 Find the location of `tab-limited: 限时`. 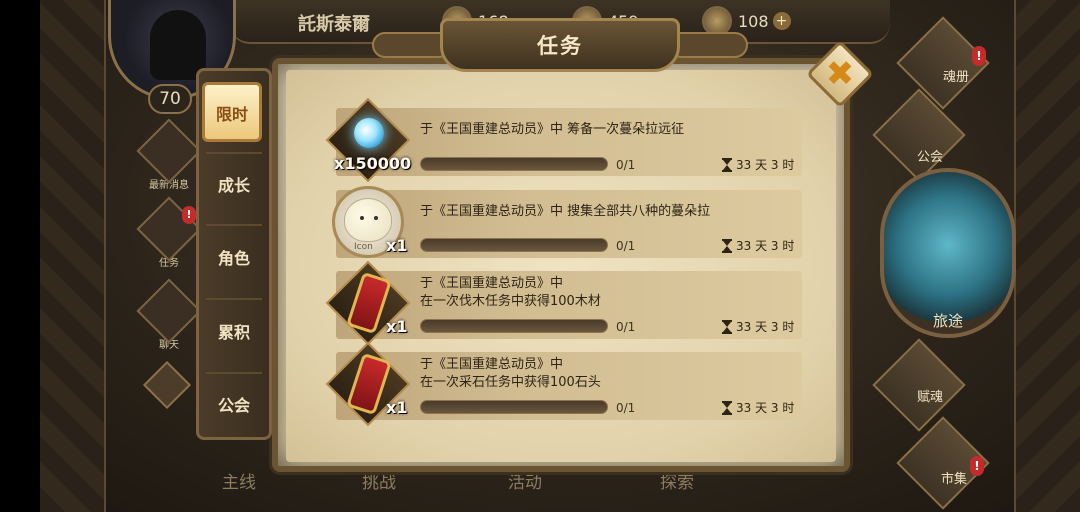

tab-limited: 限时 is located at coordinates (232, 112).